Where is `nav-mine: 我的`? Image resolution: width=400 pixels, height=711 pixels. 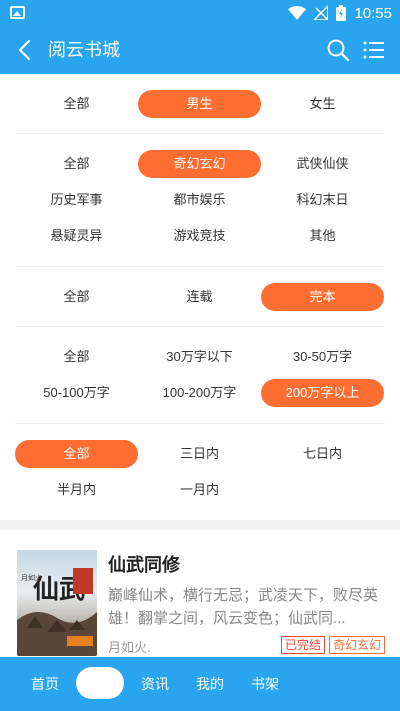
nav-mine: 我的 is located at coordinates (210, 684).